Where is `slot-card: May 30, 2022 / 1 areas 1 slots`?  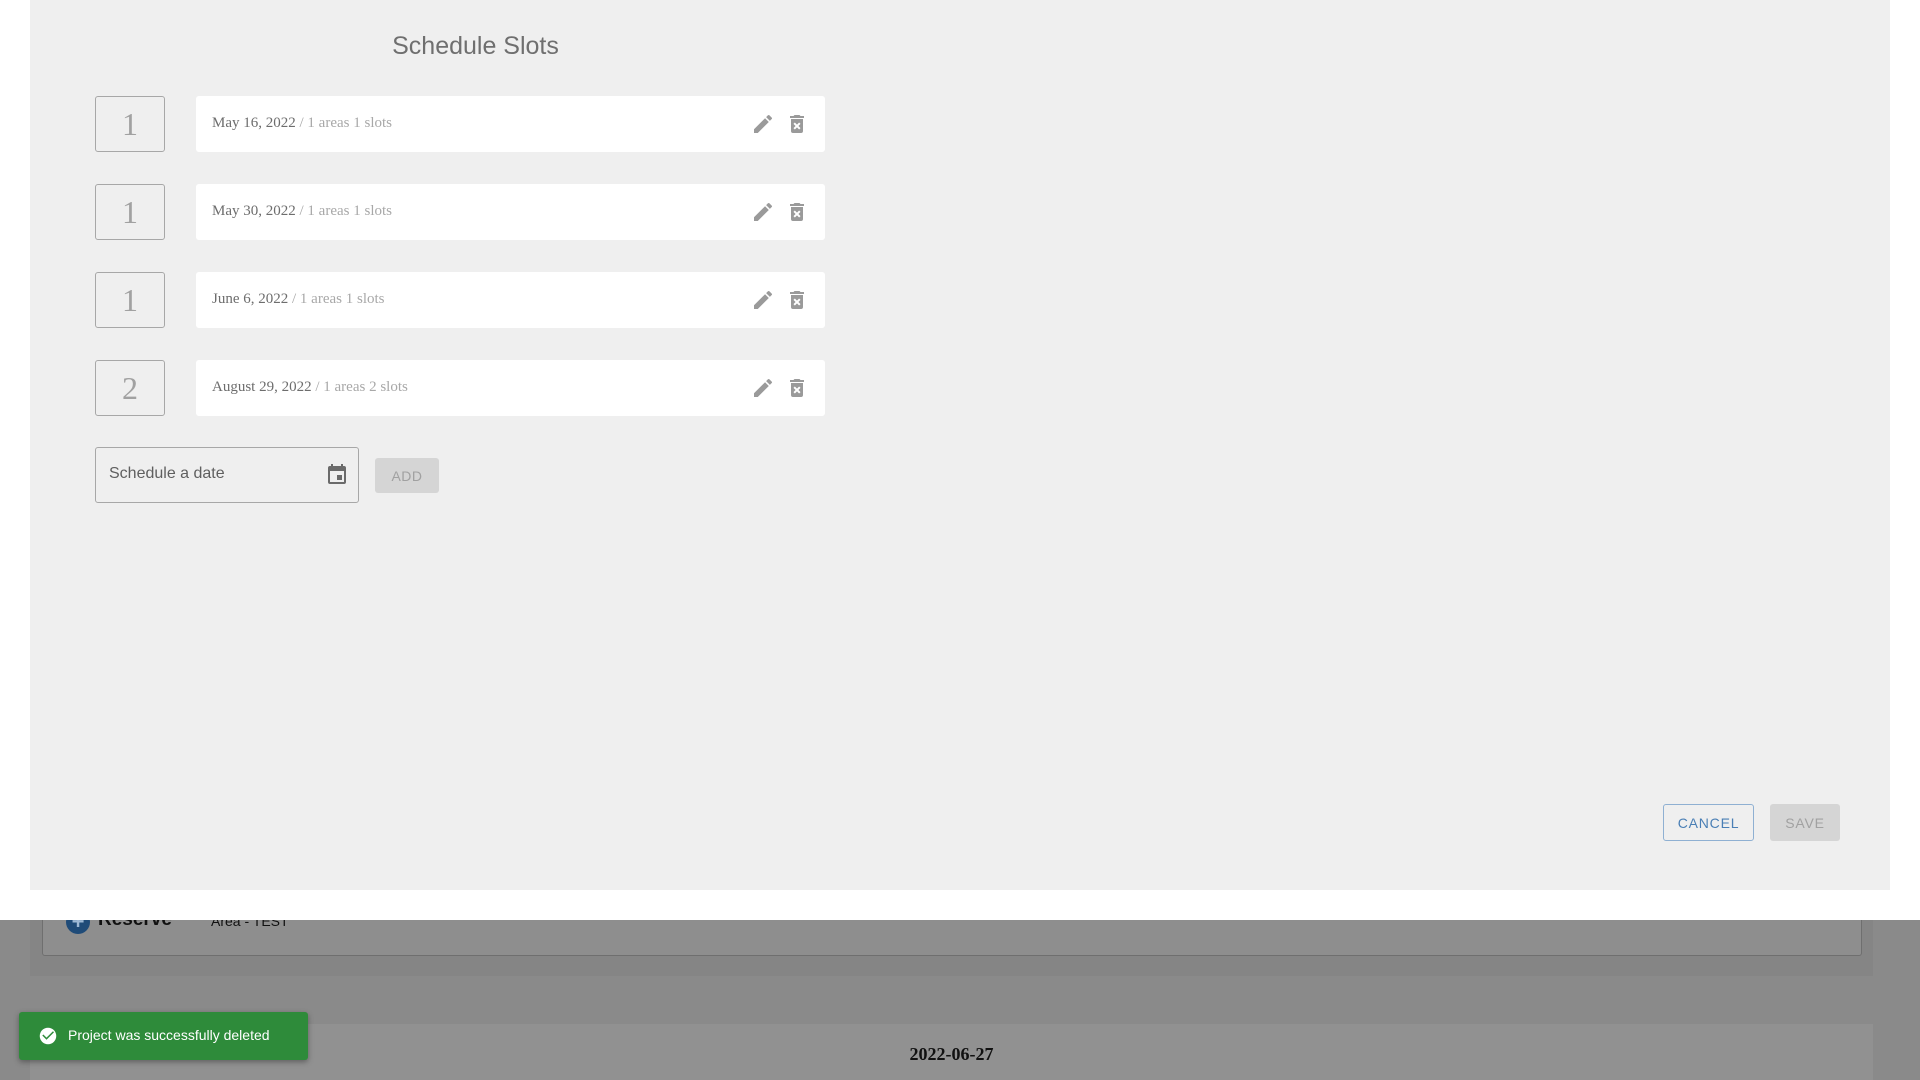
slot-card: May 30, 2022 / 1 areas 1 slots is located at coordinates (510, 212).